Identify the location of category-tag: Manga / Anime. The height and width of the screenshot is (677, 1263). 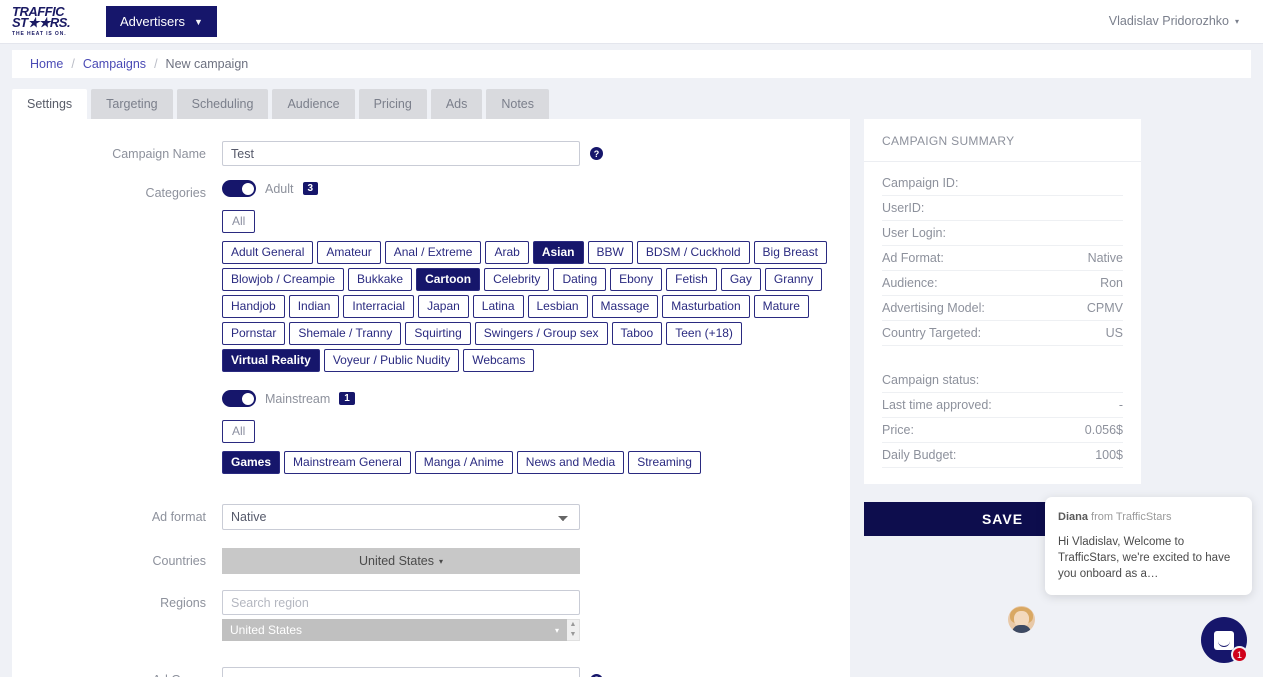
(463, 462).